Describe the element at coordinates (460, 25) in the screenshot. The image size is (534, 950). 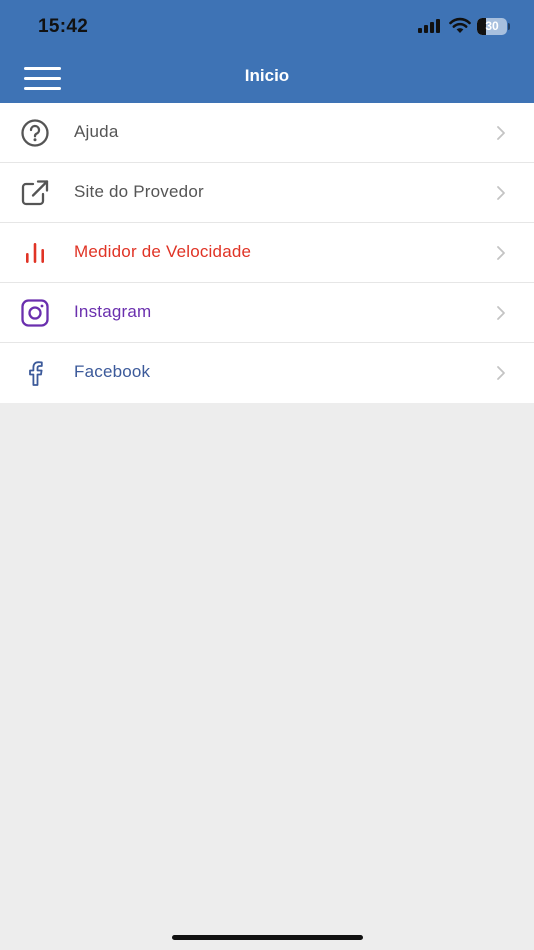
I see `wifi-icon` at that location.